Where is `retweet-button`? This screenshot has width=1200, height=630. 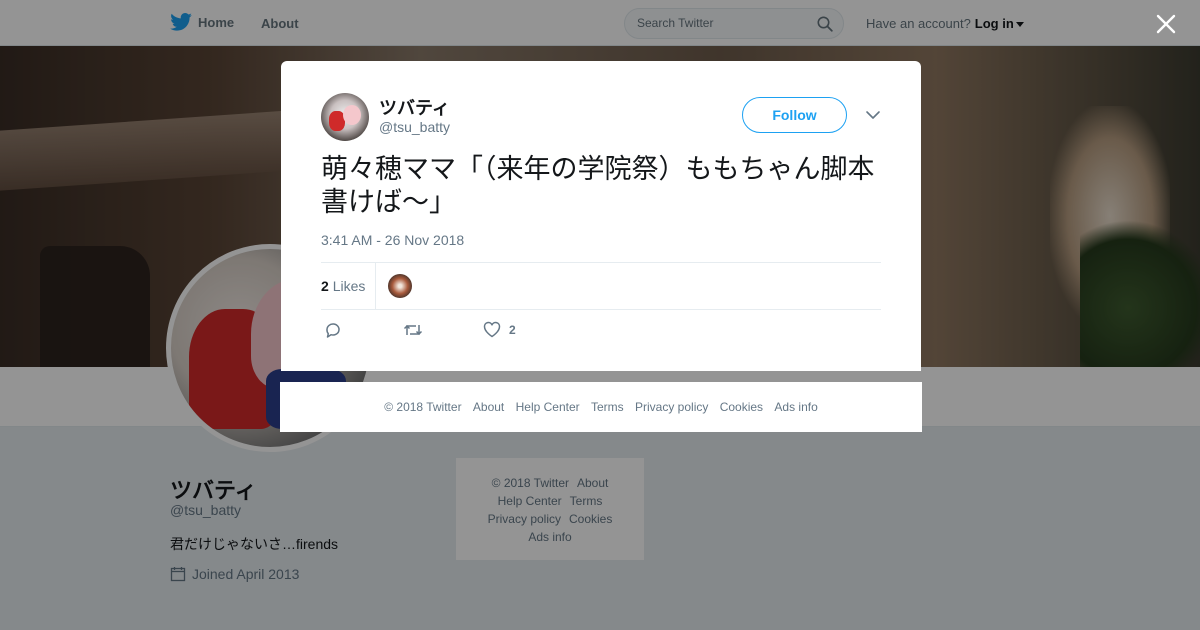
retweet-button is located at coordinates (413, 330).